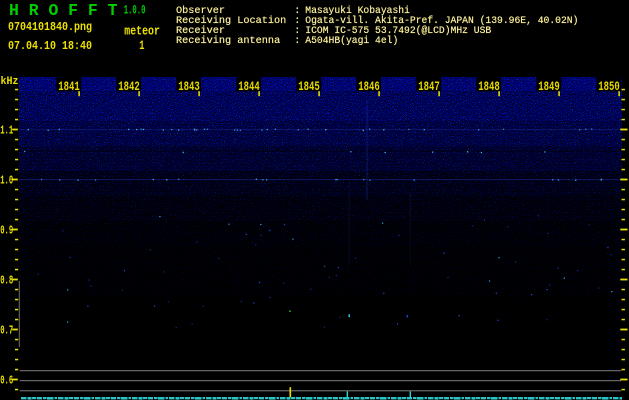  Describe the element at coordinates (69, 86) in the screenshot. I see `svg-text: 1841` at that location.